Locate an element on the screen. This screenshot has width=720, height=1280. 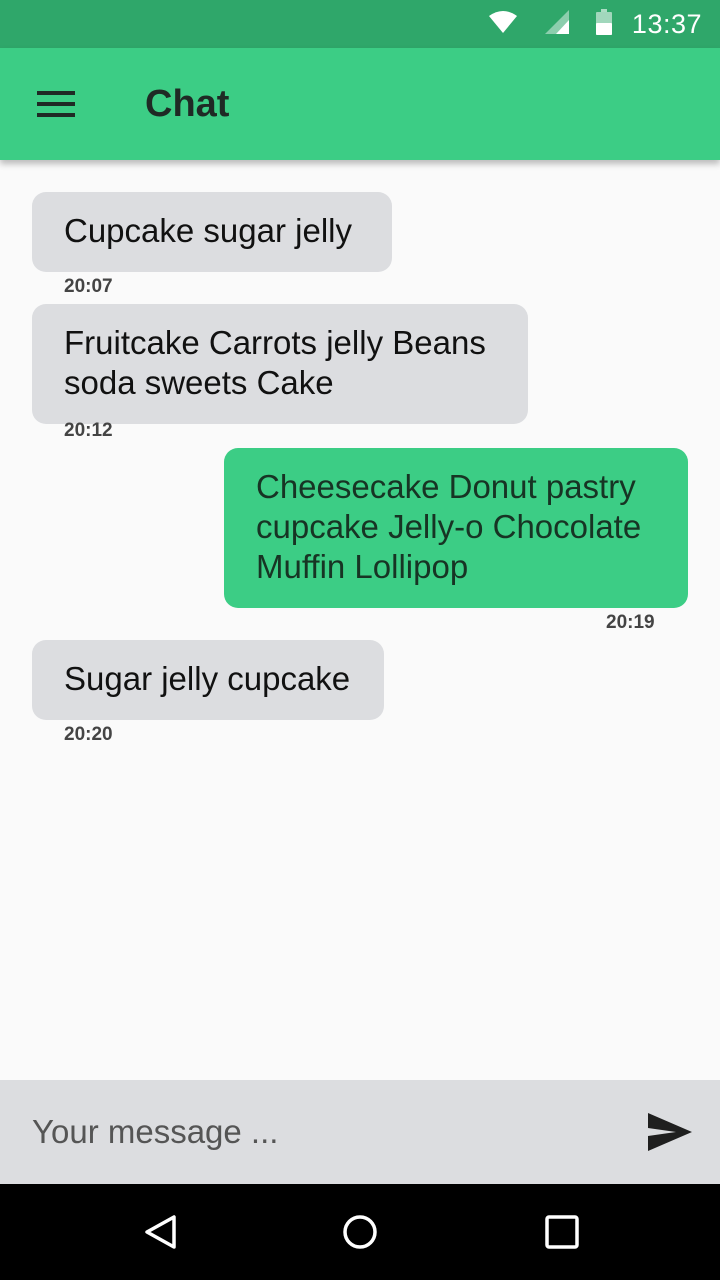
cell-signal-icon is located at coordinates (557, 24).